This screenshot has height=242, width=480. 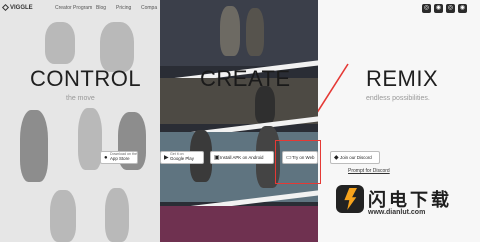 What do you see at coordinates (123, 8) in the screenshot?
I see `nav-pricing: Pricing` at bounding box center [123, 8].